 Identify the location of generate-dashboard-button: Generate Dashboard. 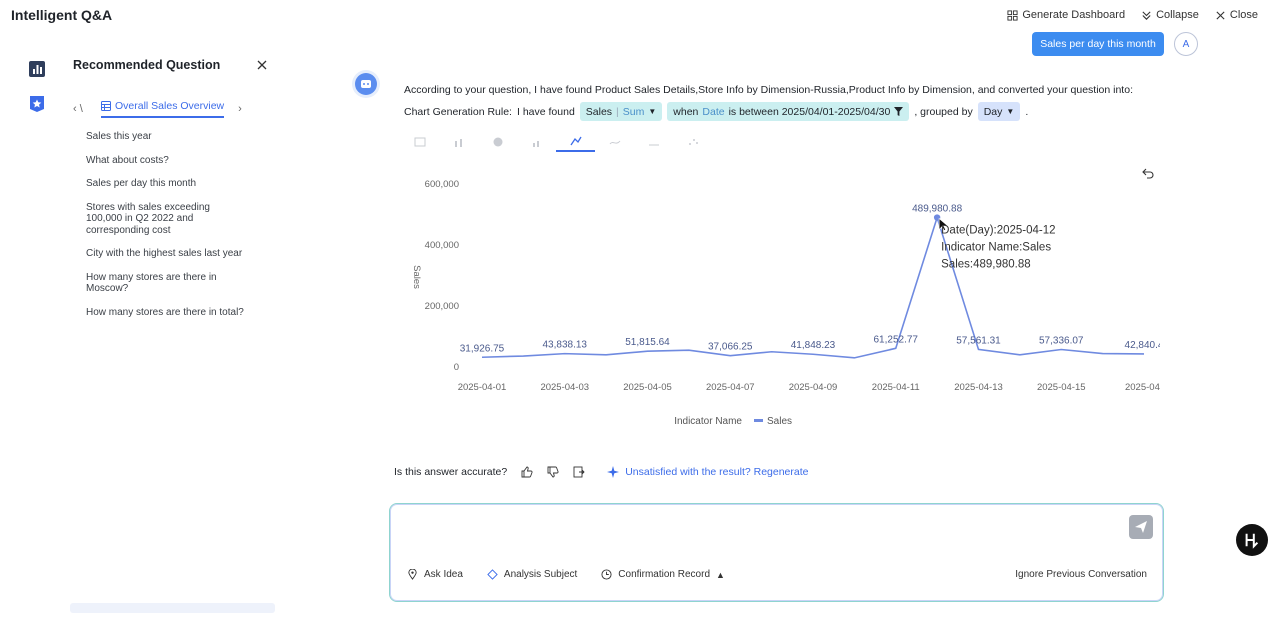
(1066, 15).